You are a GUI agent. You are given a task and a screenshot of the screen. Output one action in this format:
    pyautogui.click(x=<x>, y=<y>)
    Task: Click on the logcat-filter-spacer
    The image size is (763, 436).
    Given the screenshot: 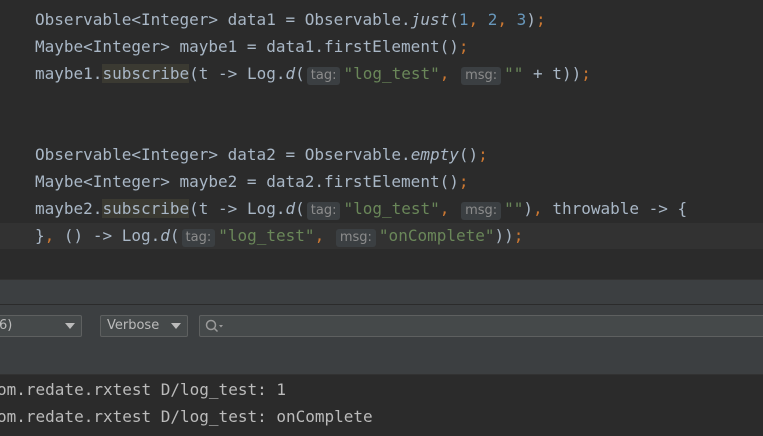 What is the action you would take?
    pyautogui.click(x=381, y=361)
    